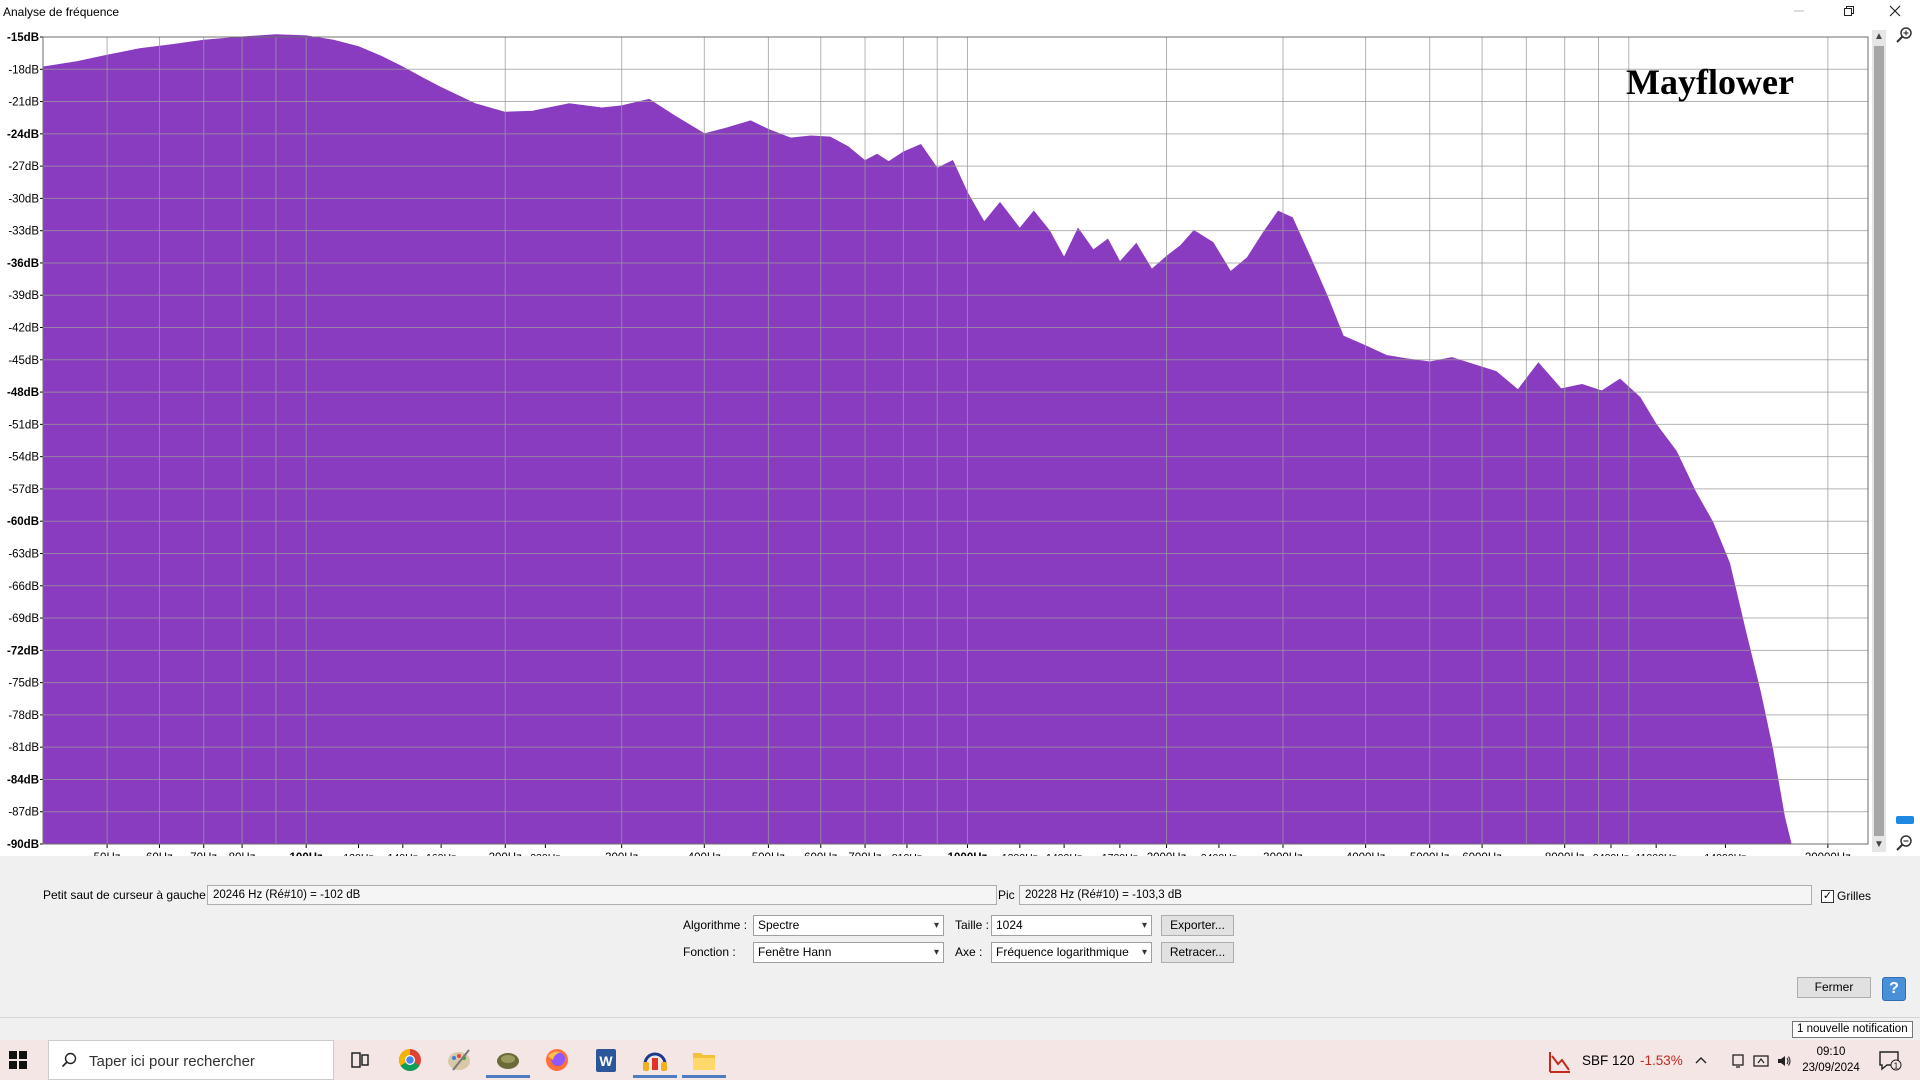  Describe the element at coordinates (1896, 1066) in the screenshot. I see `svg-text: 1` at that location.